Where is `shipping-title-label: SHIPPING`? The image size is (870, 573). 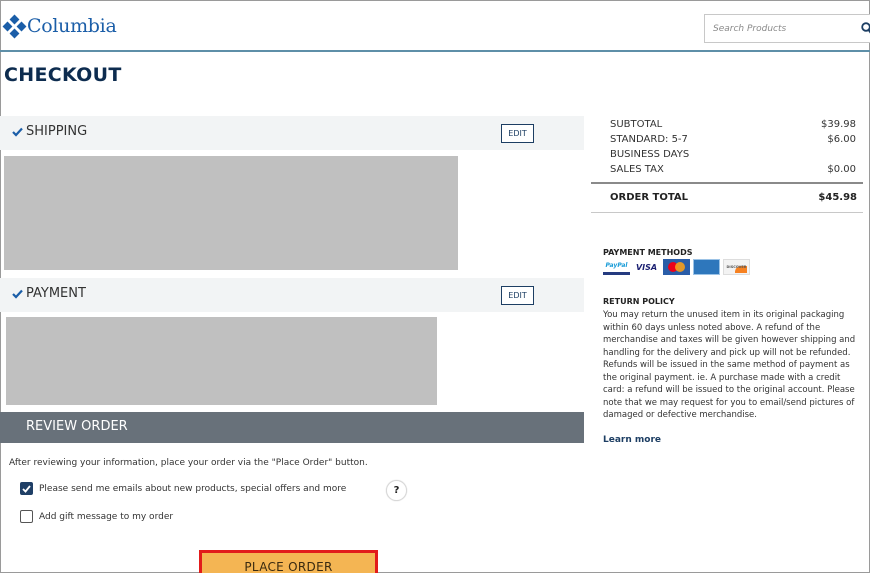 shipping-title-label: SHIPPING is located at coordinates (57, 131).